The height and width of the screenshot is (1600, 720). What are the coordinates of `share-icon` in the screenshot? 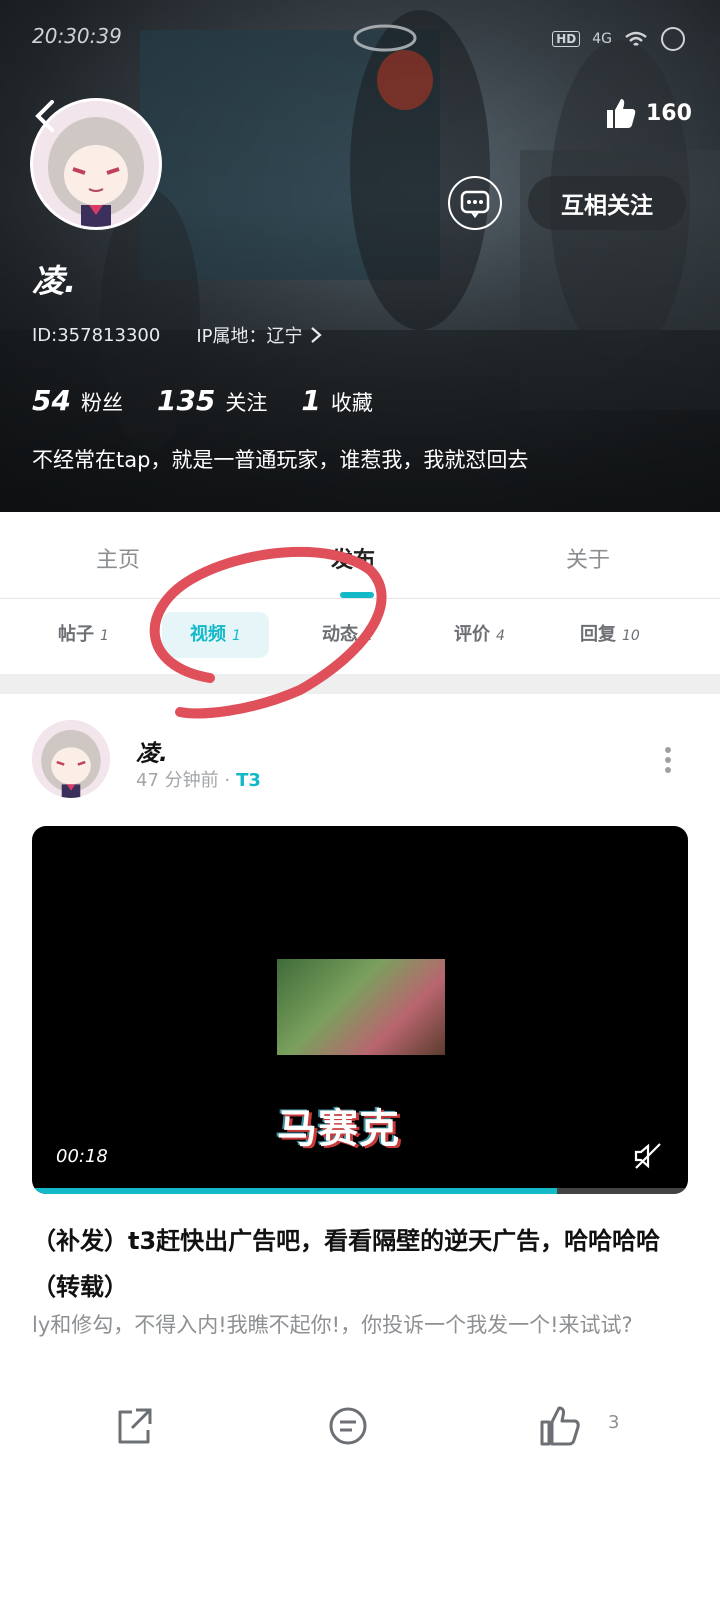 It's located at (134, 1426).